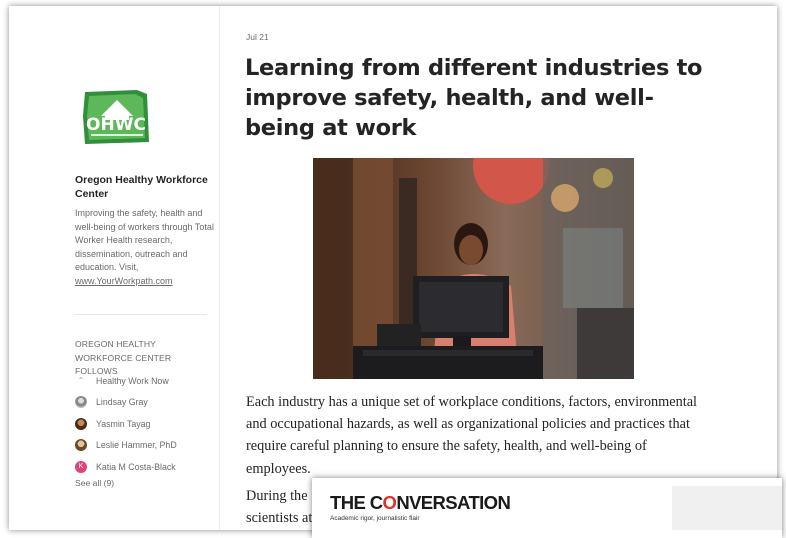 Image resolution: width=786 pixels, height=538 pixels. I want to click on follow-name: Lindsay Gray, so click(122, 402).